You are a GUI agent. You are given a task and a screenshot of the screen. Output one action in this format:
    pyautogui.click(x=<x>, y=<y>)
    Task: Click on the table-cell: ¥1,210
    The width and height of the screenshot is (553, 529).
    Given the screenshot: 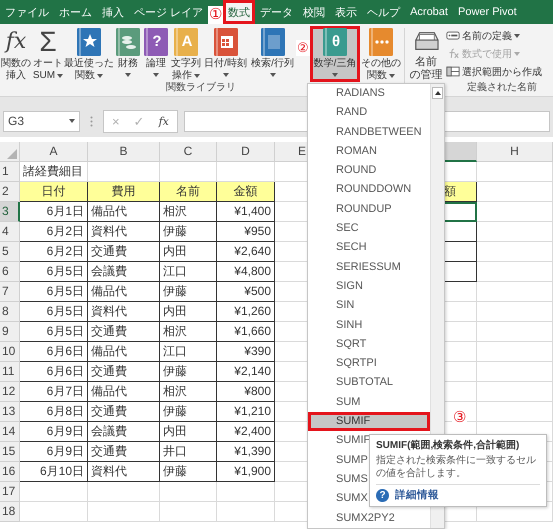 What is the action you would take?
    pyautogui.click(x=246, y=412)
    